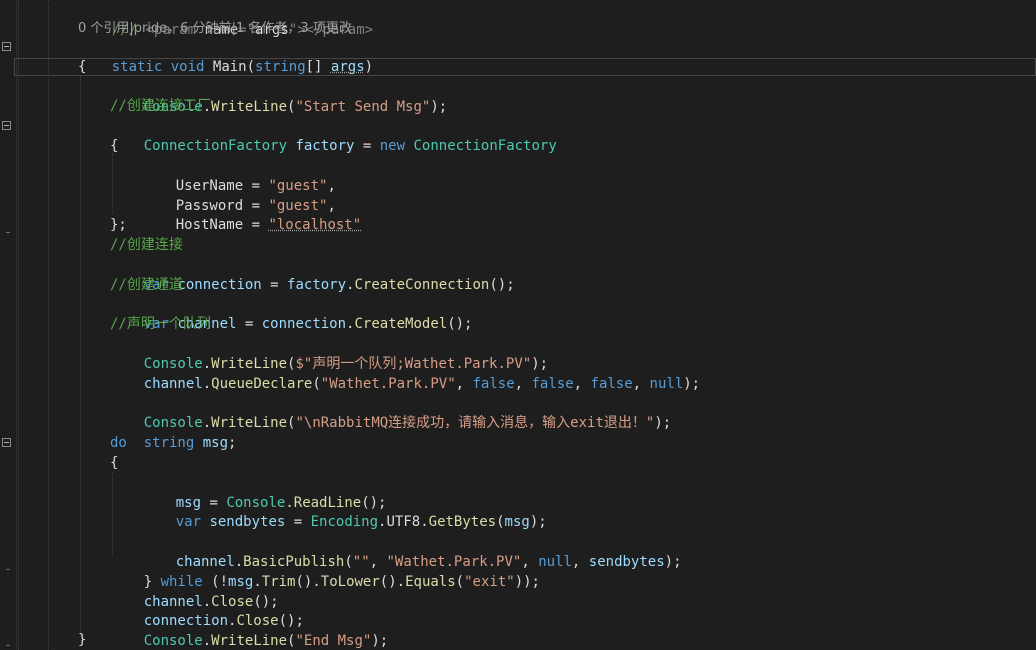  I want to click on code-line-msg-decl: string msg;, so click(173, 432).